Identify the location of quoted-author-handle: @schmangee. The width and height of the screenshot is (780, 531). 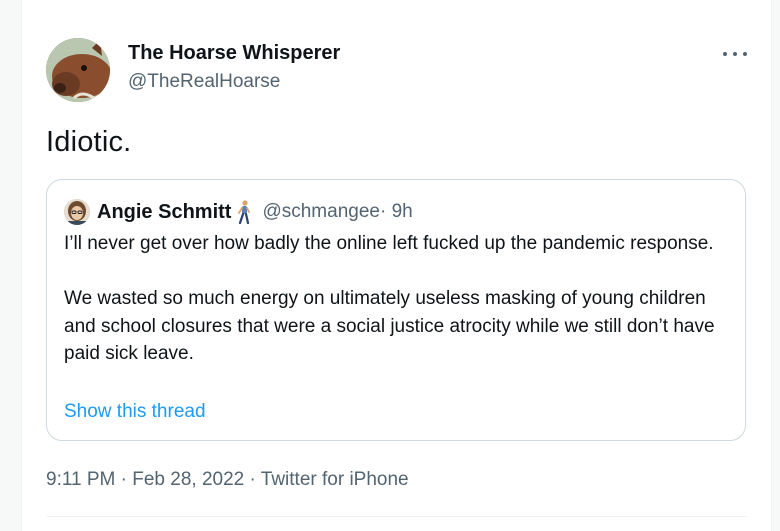
(321, 211).